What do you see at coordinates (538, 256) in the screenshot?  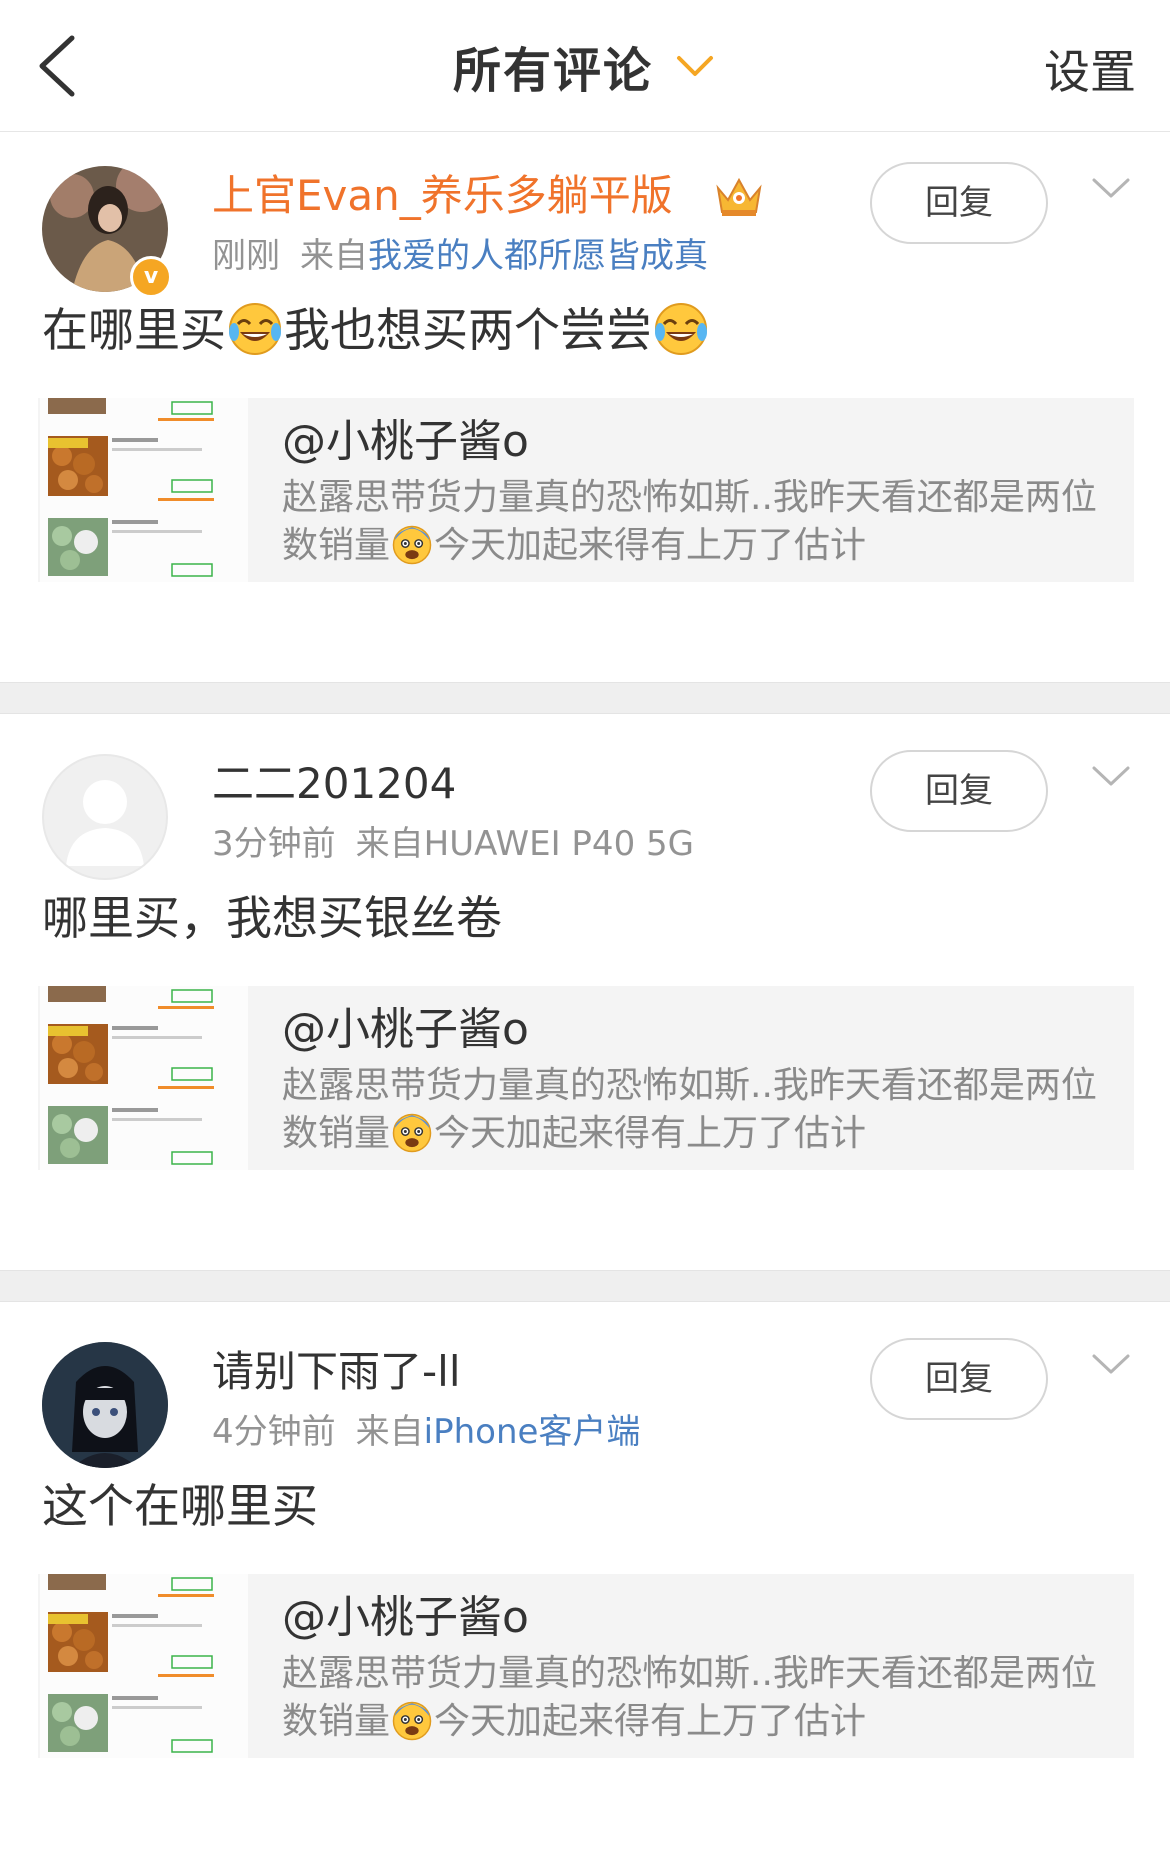 I see `source-link: 我爱的人都所愿皆成真` at bounding box center [538, 256].